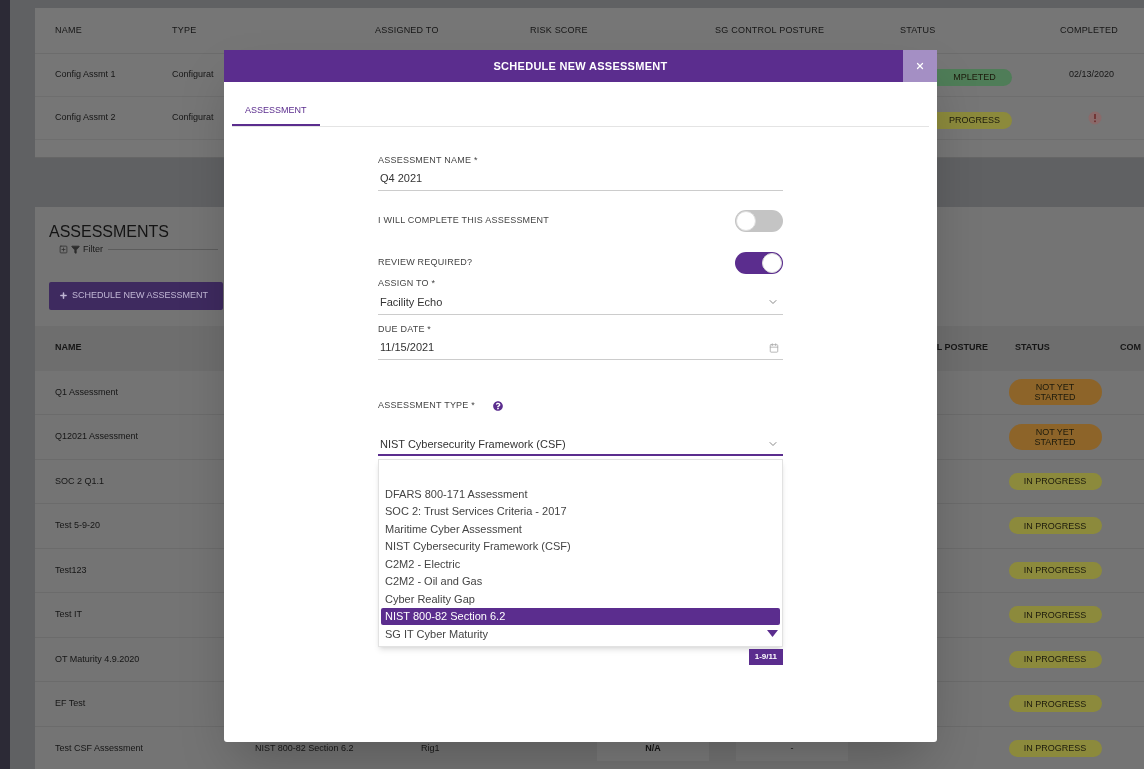  I want to click on tab: ASSESSMENT, so click(276, 115).